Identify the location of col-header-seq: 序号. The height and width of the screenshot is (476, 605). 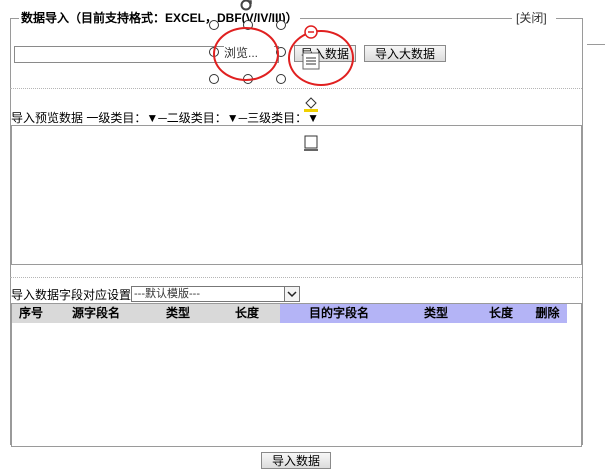
(31, 313).